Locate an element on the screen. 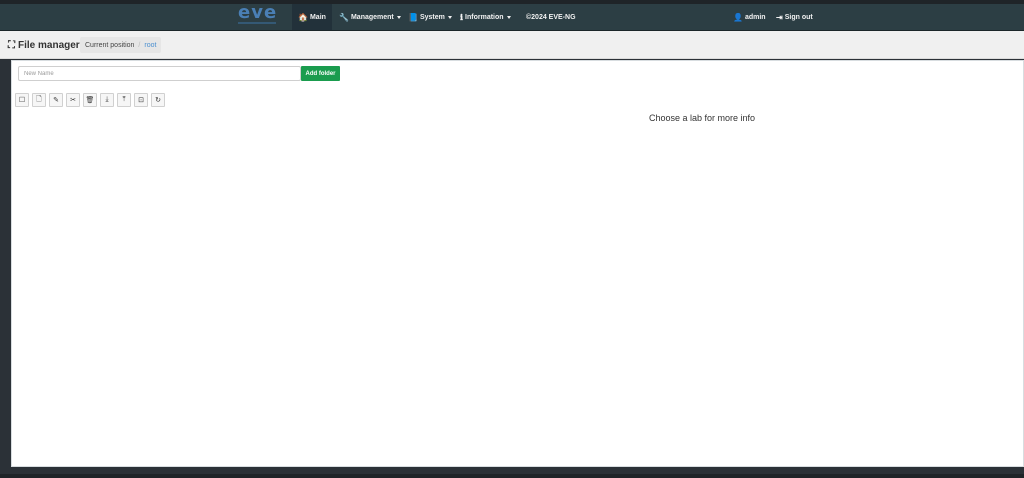 The image size is (1024, 478). nav-management: 🔧 Management is located at coordinates (370, 17).